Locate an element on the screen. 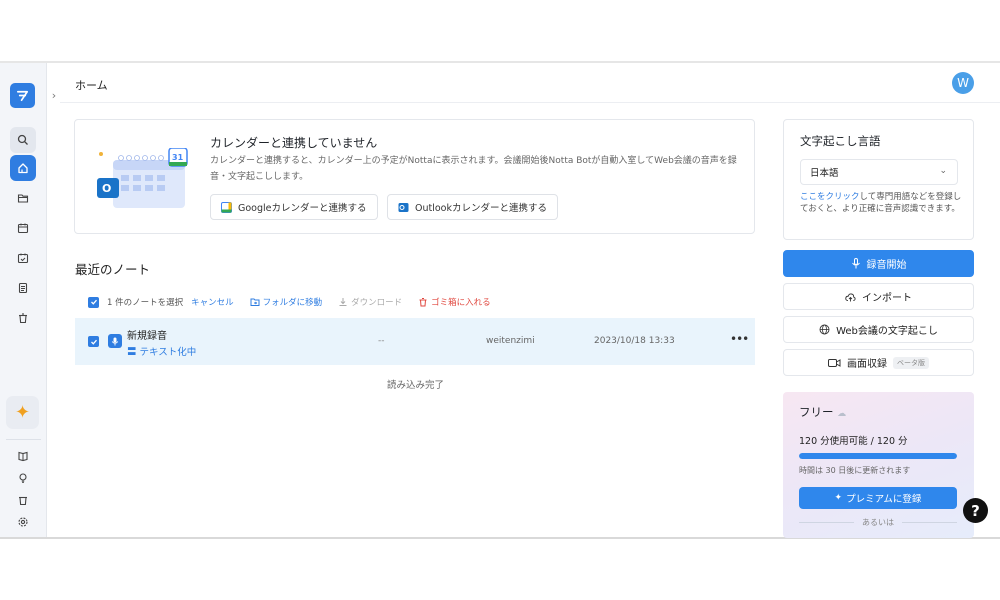 Image resolution: width=1000 pixels, height=600 pixels. cloud-icon: ☁ is located at coordinates (842, 414).